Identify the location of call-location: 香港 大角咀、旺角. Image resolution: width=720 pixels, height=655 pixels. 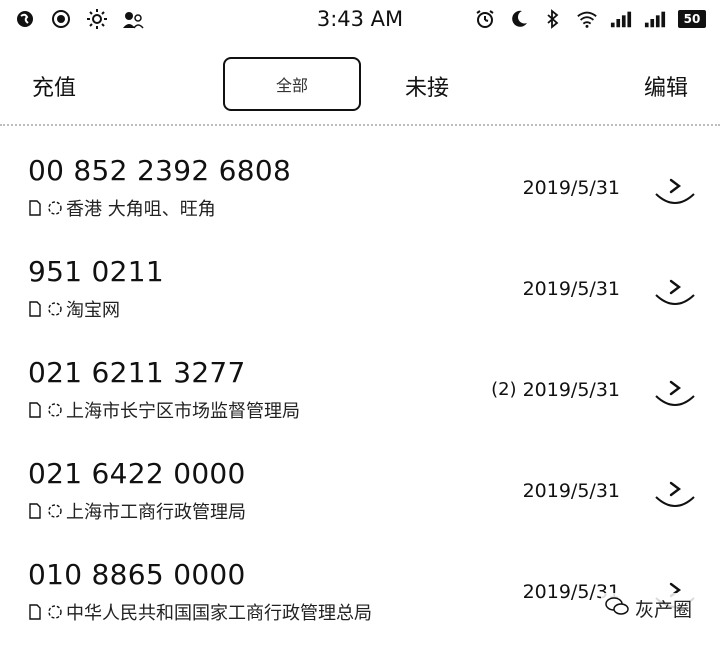
(141, 209).